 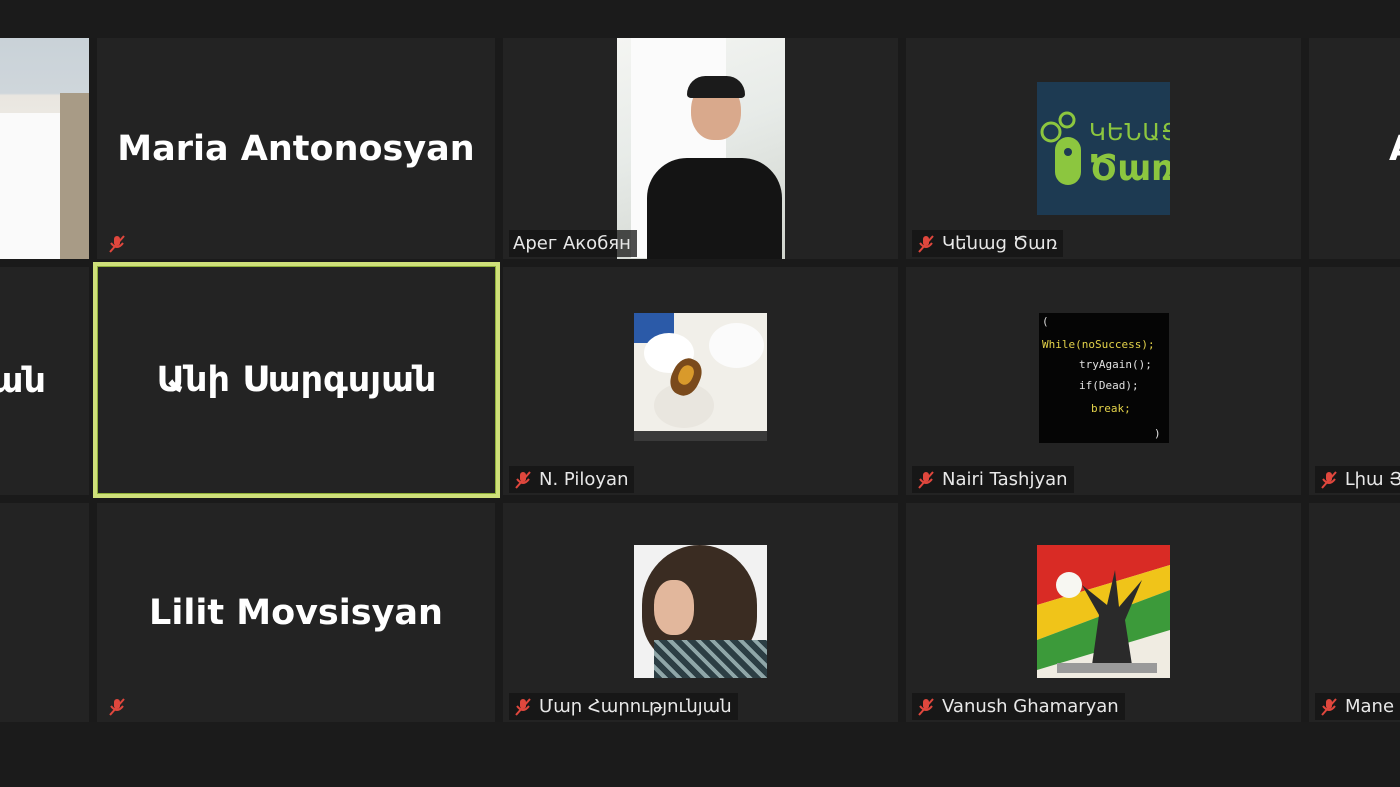 What do you see at coordinates (44, 612) in the screenshot?
I see `participant-tile-left-bottom` at bounding box center [44, 612].